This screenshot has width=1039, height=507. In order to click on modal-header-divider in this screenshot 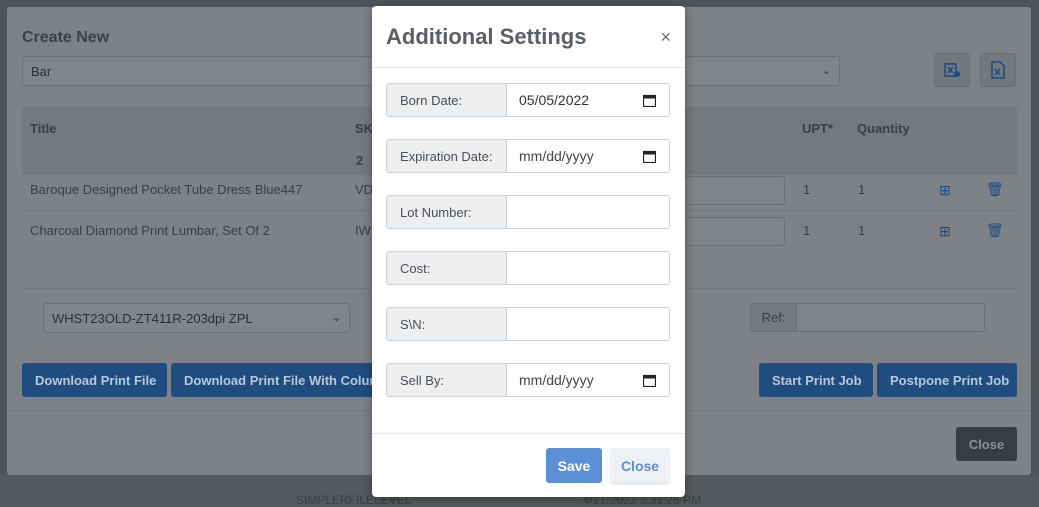, I will do `click(528, 67)`.